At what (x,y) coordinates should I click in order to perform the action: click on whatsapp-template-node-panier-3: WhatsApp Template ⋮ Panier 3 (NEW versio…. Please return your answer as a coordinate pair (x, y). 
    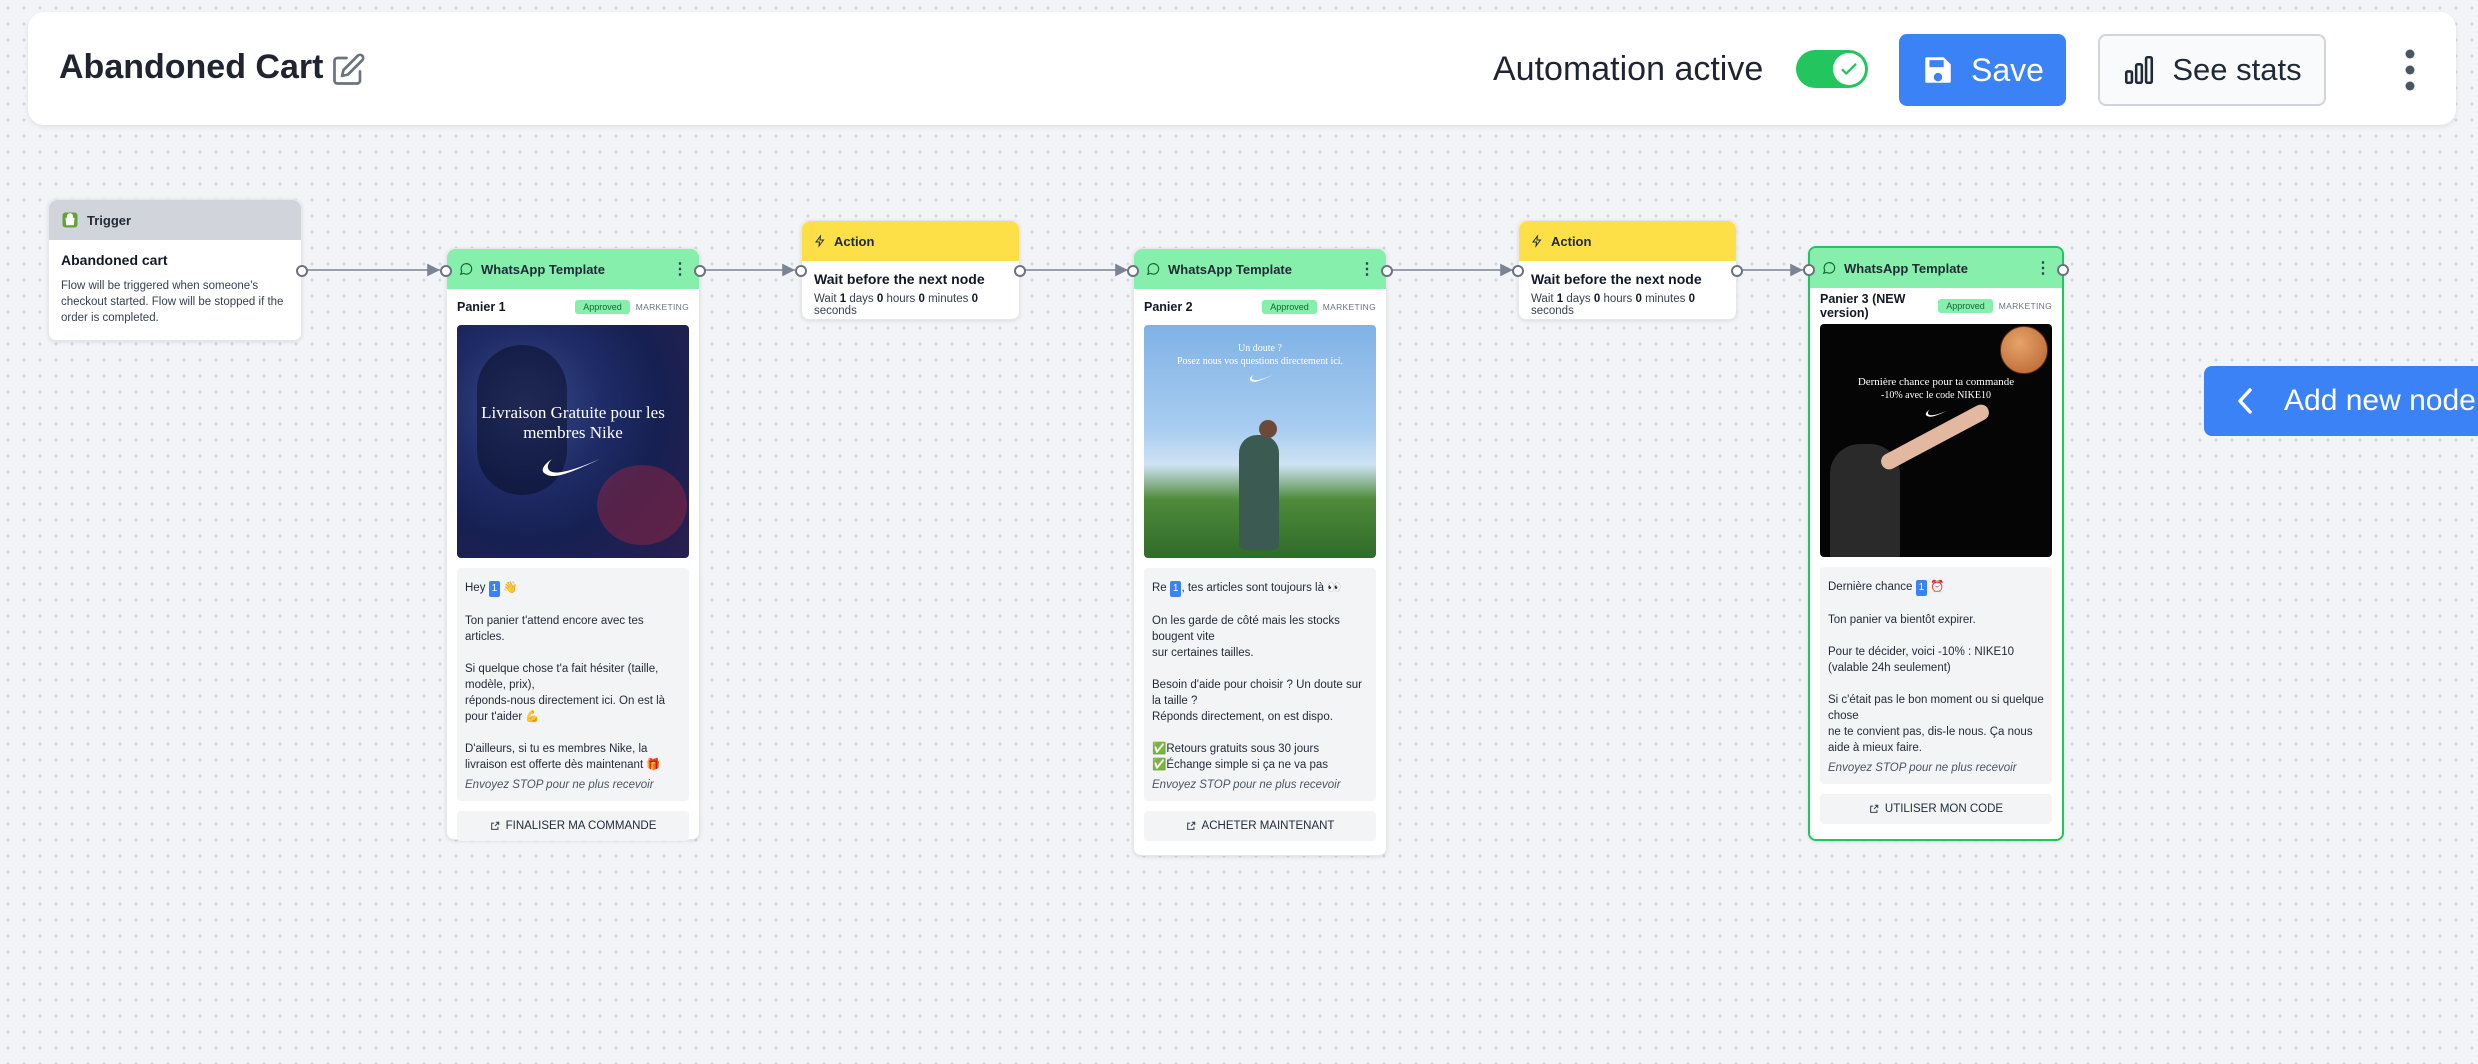
    Looking at the image, I should click on (1936, 543).